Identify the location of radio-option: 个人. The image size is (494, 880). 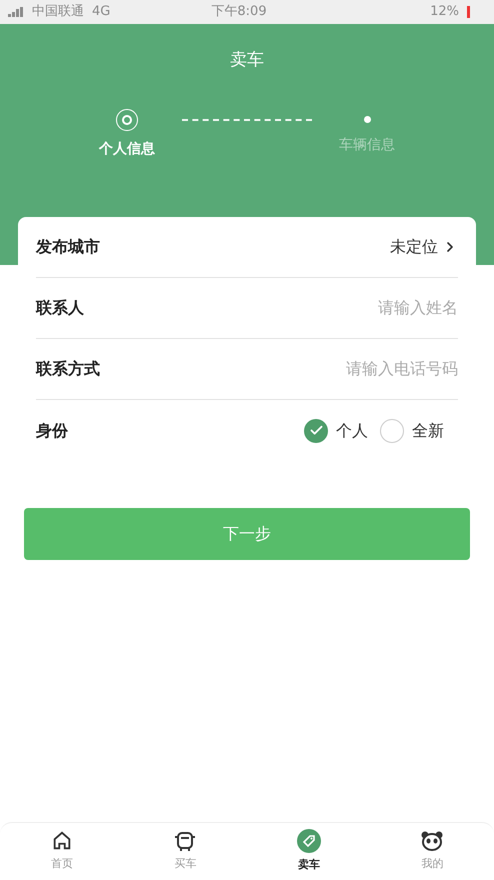
(336, 430).